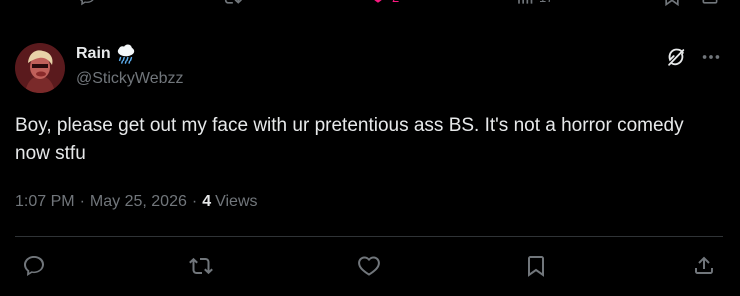  I want to click on grok-button, so click(676, 57).